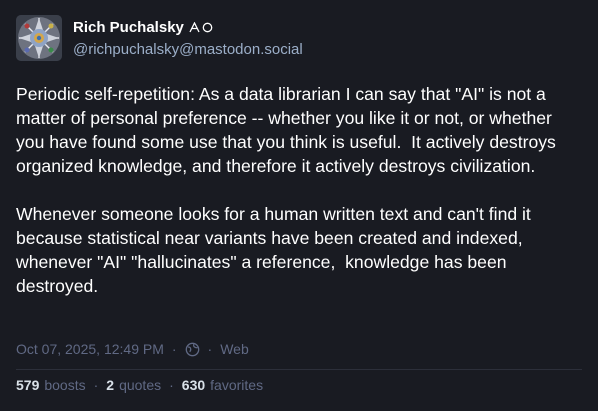 The image size is (598, 411). I want to click on timestamp-link: Oct 07, 2025, 12:49 PM, so click(90, 349).